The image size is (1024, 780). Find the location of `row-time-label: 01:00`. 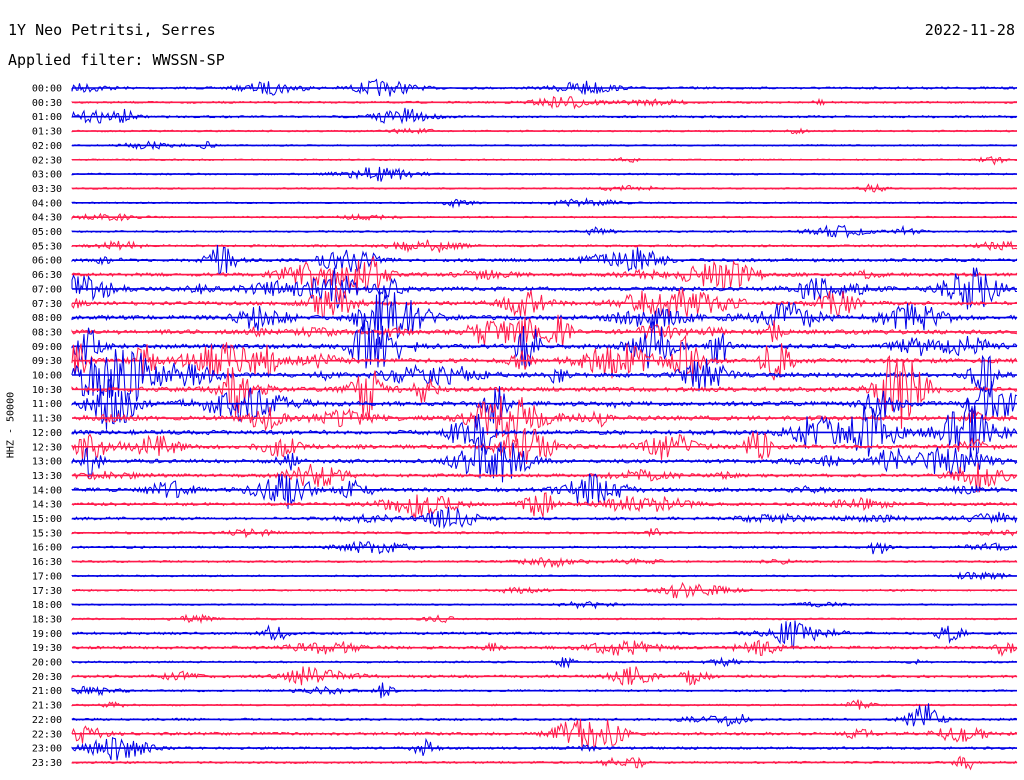

row-time-label: 01:00 is located at coordinates (47, 117).